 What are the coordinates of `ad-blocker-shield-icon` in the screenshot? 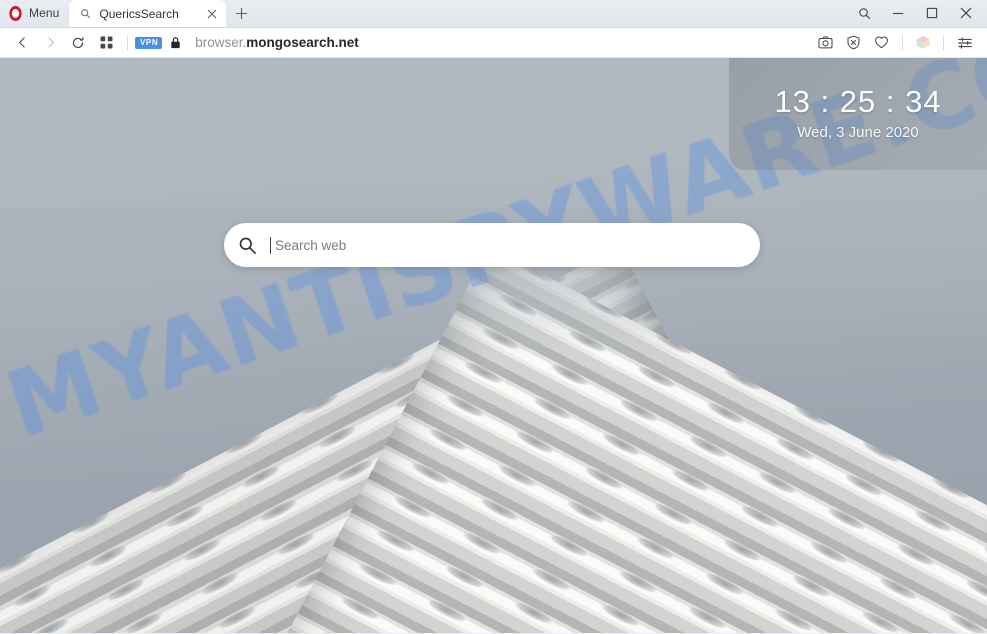 It's located at (853, 43).